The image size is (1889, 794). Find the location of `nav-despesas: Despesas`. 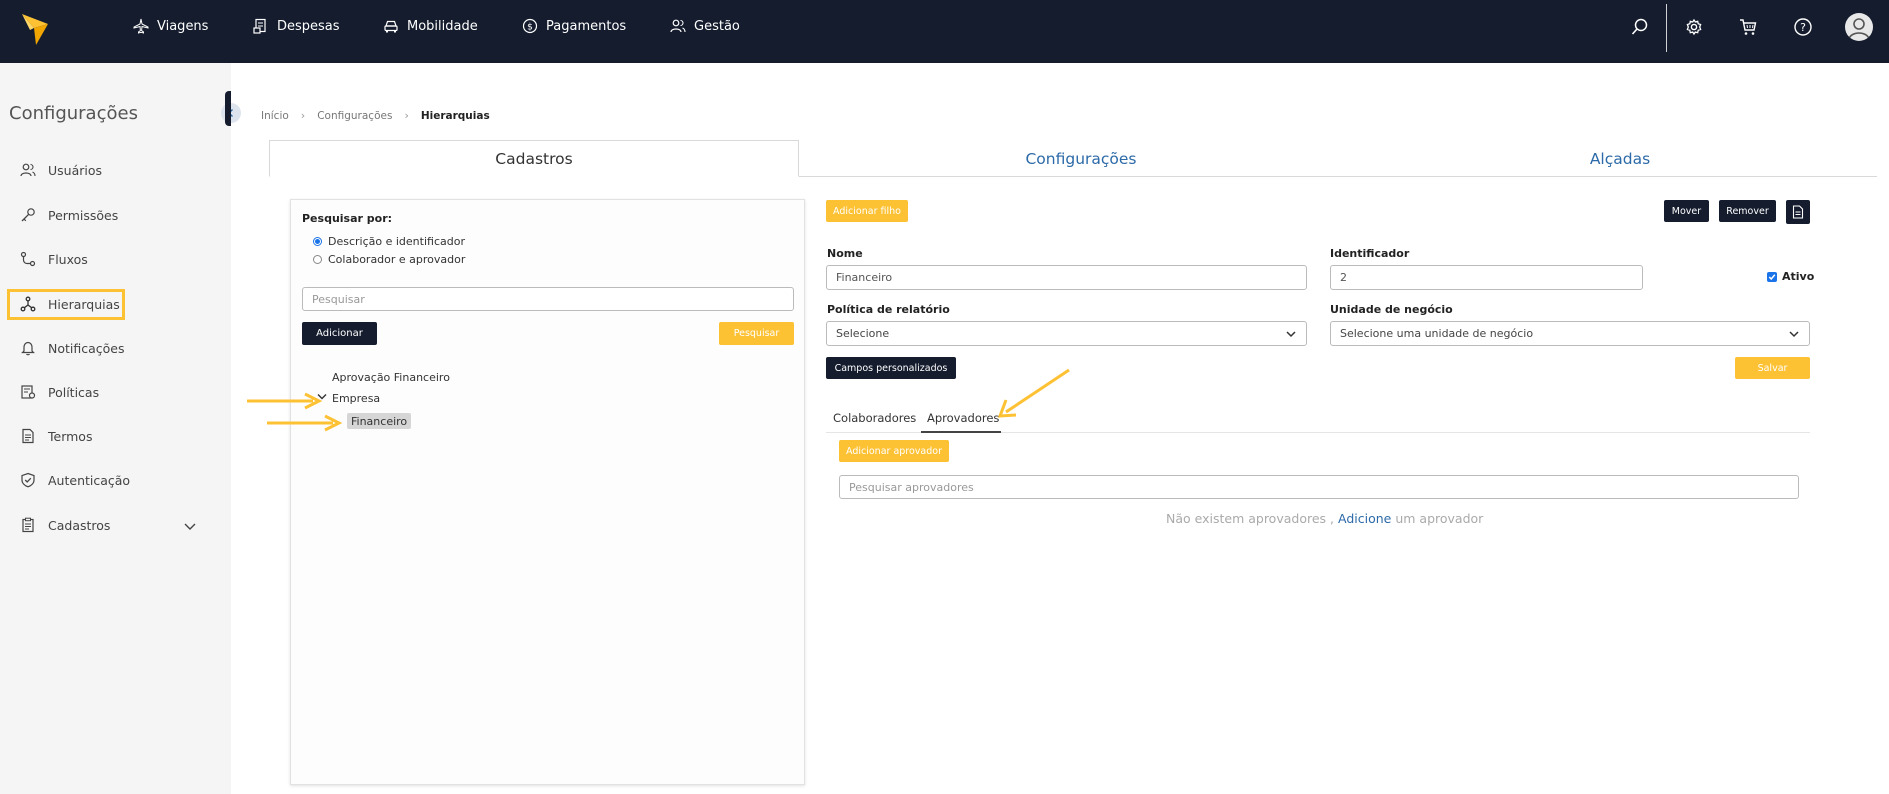

nav-despesas: Despesas is located at coordinates (296, 26).